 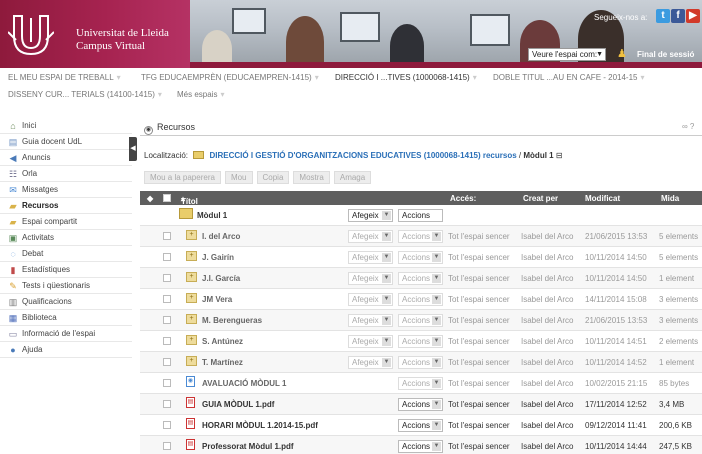 What do you see at coordinates (238, 404) in the screenshot?
I see `file-name: GUIA MÒDUL 1.pdf` at bounding box center [238, 404].